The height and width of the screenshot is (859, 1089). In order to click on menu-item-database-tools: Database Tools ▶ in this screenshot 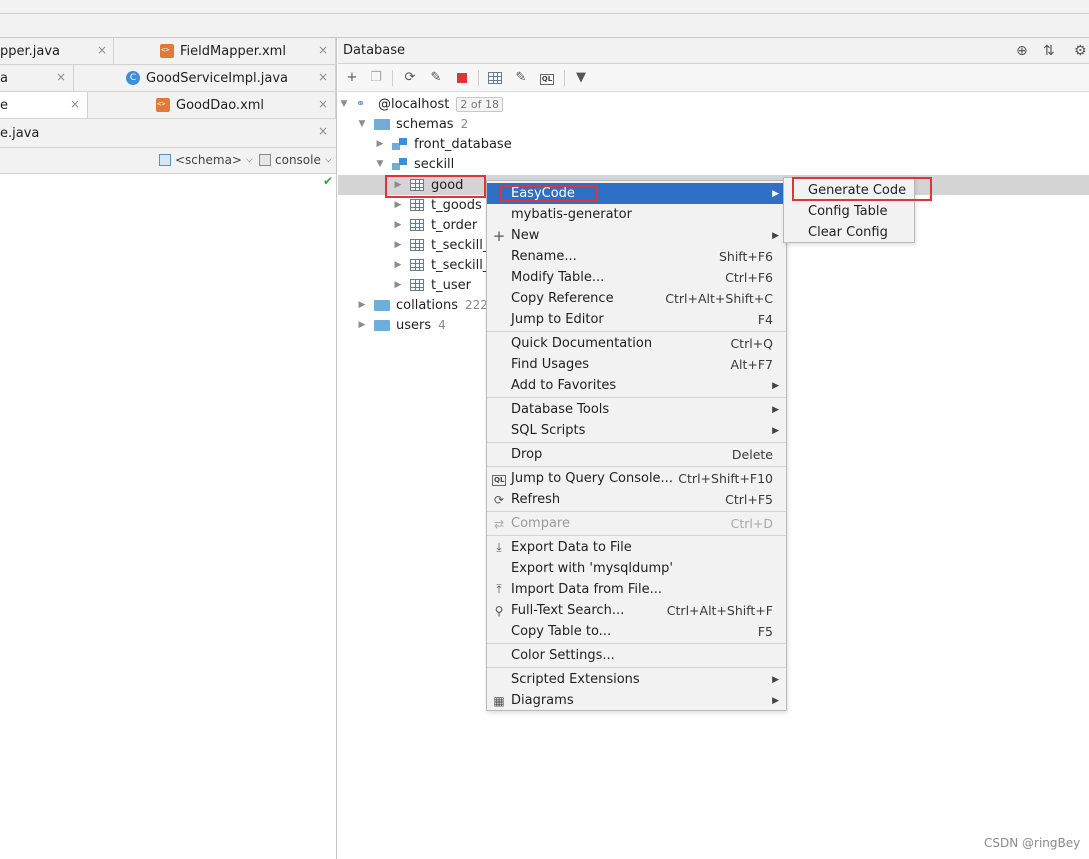, I will do `click(636, 409)`.